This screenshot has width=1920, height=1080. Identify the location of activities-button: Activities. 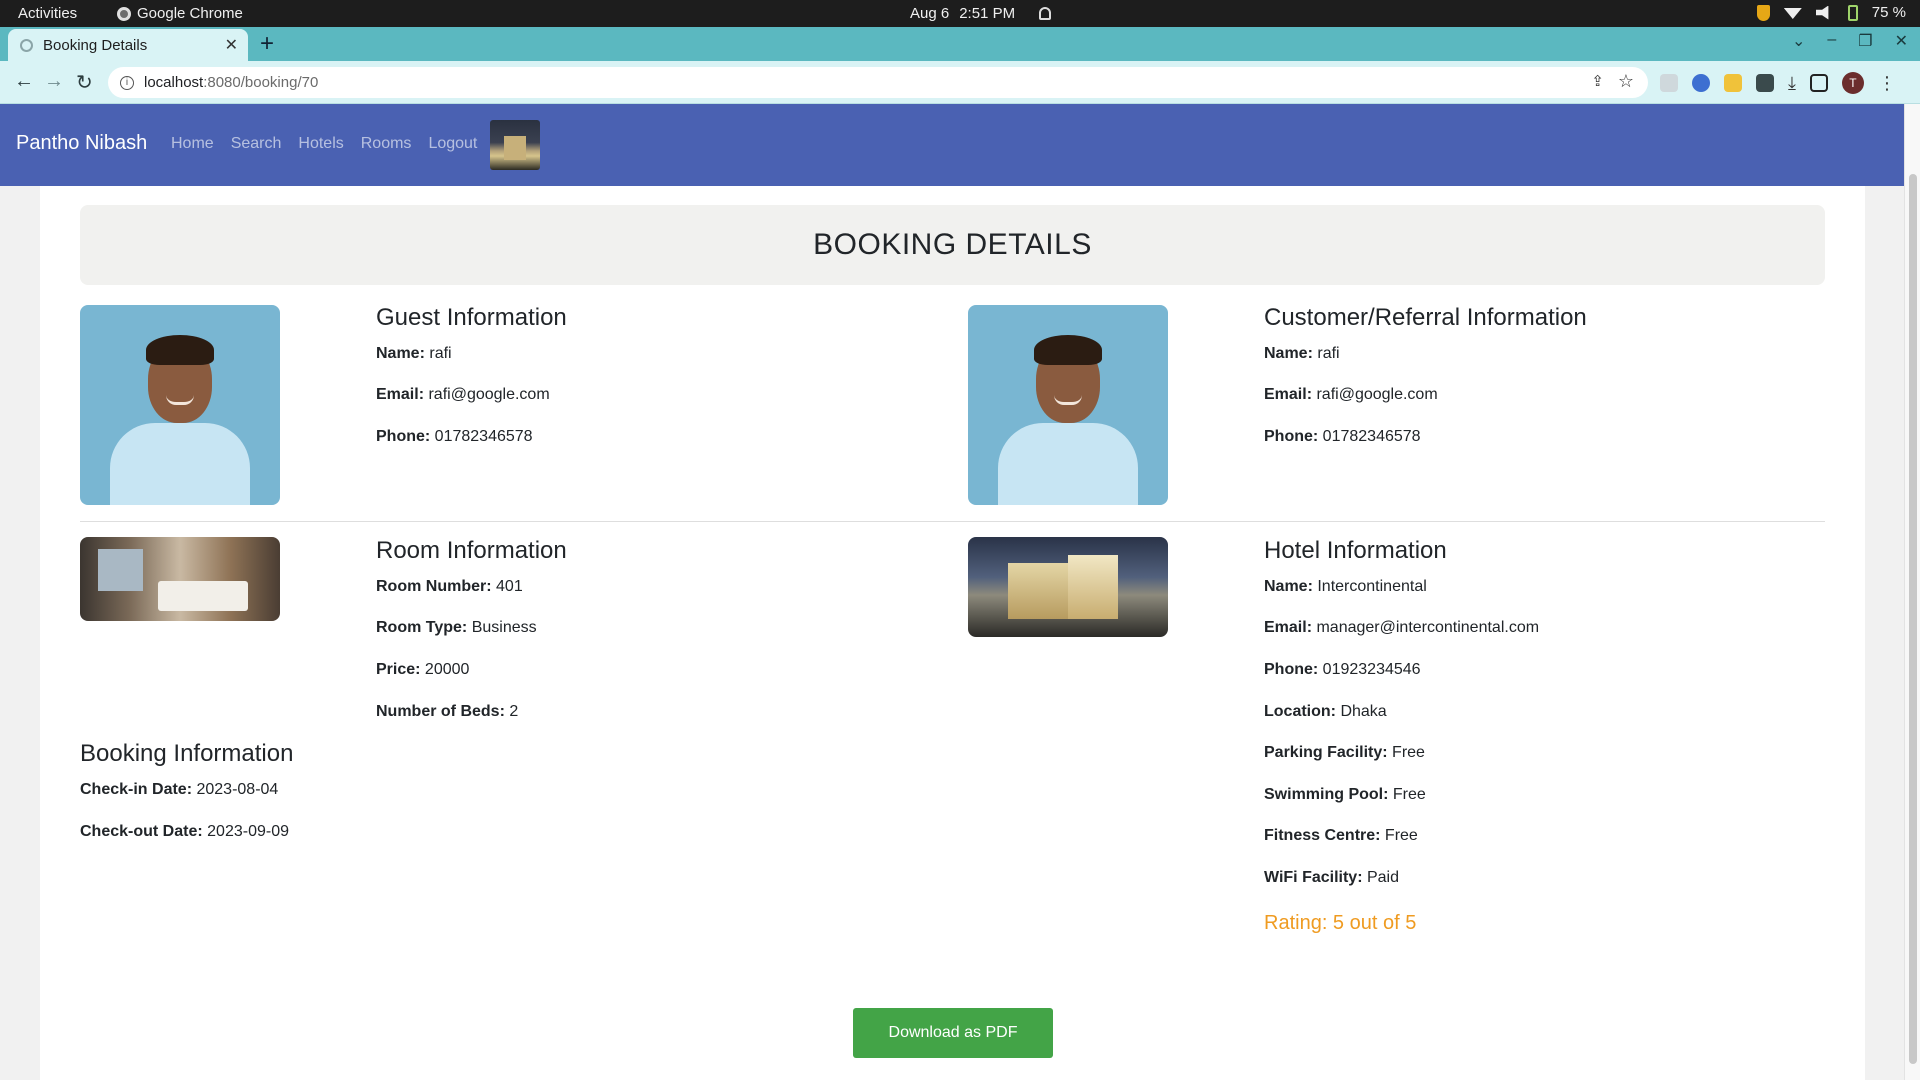
(47, 13).